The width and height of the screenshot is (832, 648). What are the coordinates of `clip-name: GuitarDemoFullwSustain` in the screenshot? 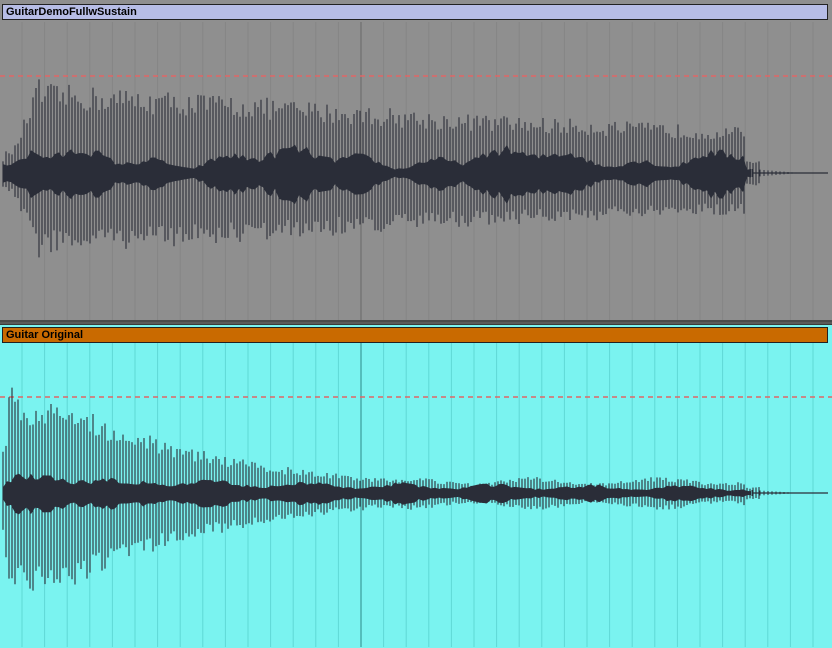 It's located at (71, 12).